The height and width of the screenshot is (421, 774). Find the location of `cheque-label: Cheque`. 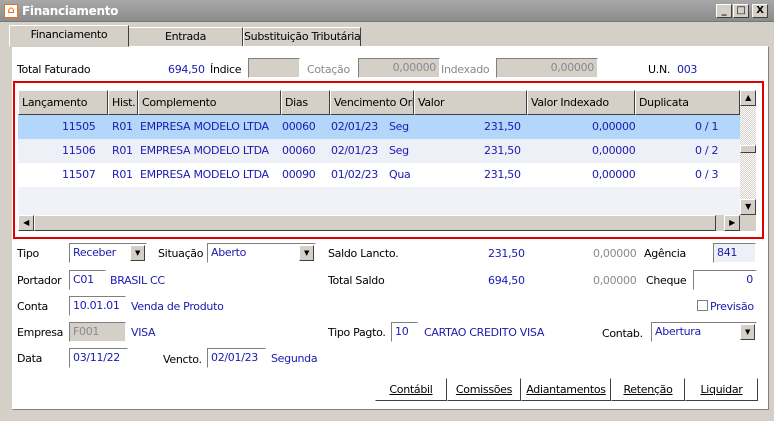

cheque-label: Cheque is located at coordinates (666, 280).